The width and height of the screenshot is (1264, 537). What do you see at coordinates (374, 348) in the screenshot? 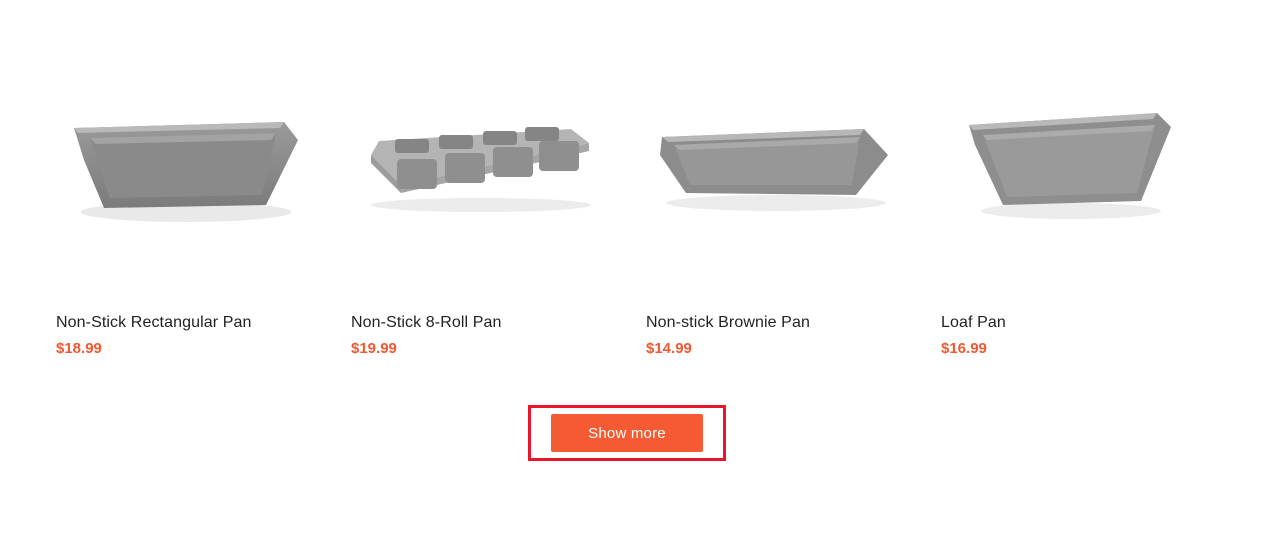
I see `product-price: $19.99` at bounding box center [374, 348].